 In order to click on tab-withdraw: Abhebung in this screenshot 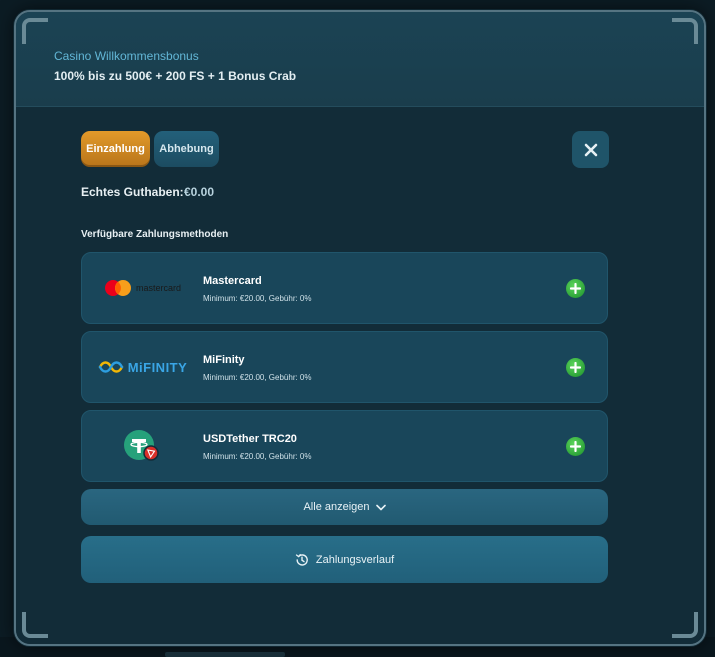, I will do `click(186, 149)`.